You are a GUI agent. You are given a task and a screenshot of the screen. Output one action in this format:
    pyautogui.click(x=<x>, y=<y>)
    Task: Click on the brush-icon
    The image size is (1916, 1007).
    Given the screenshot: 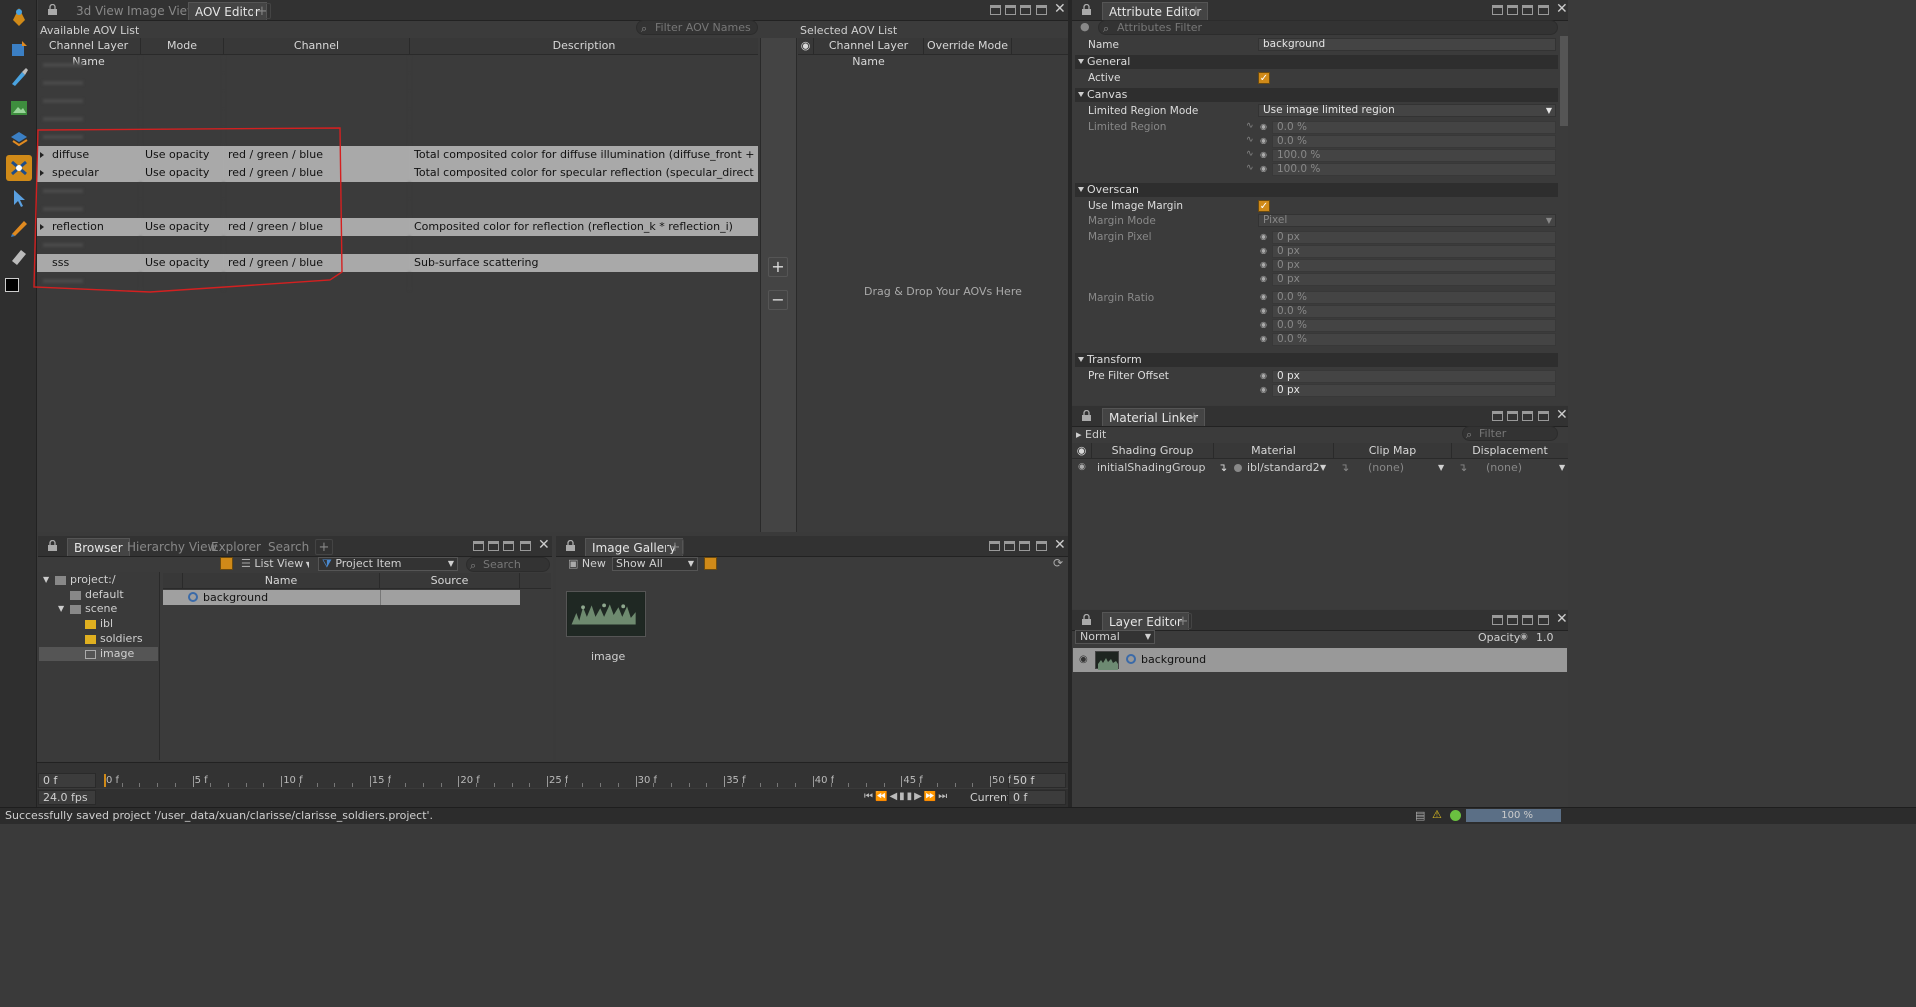 What is the action you would take?
    pyautogui.click(x=19, y=77)
    